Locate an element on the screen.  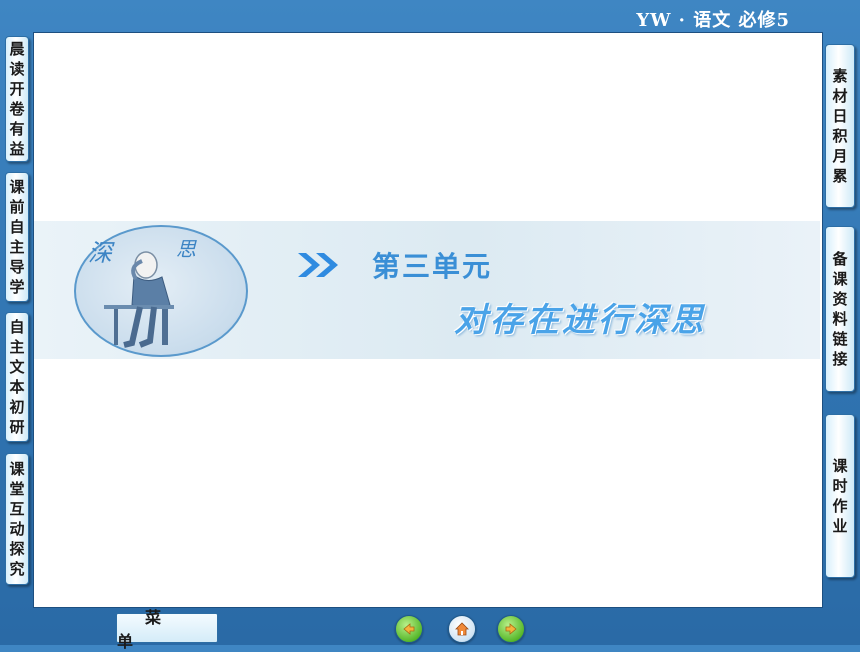
header-title: YW · 语文 必修5 is located at coordinates (713, 20).